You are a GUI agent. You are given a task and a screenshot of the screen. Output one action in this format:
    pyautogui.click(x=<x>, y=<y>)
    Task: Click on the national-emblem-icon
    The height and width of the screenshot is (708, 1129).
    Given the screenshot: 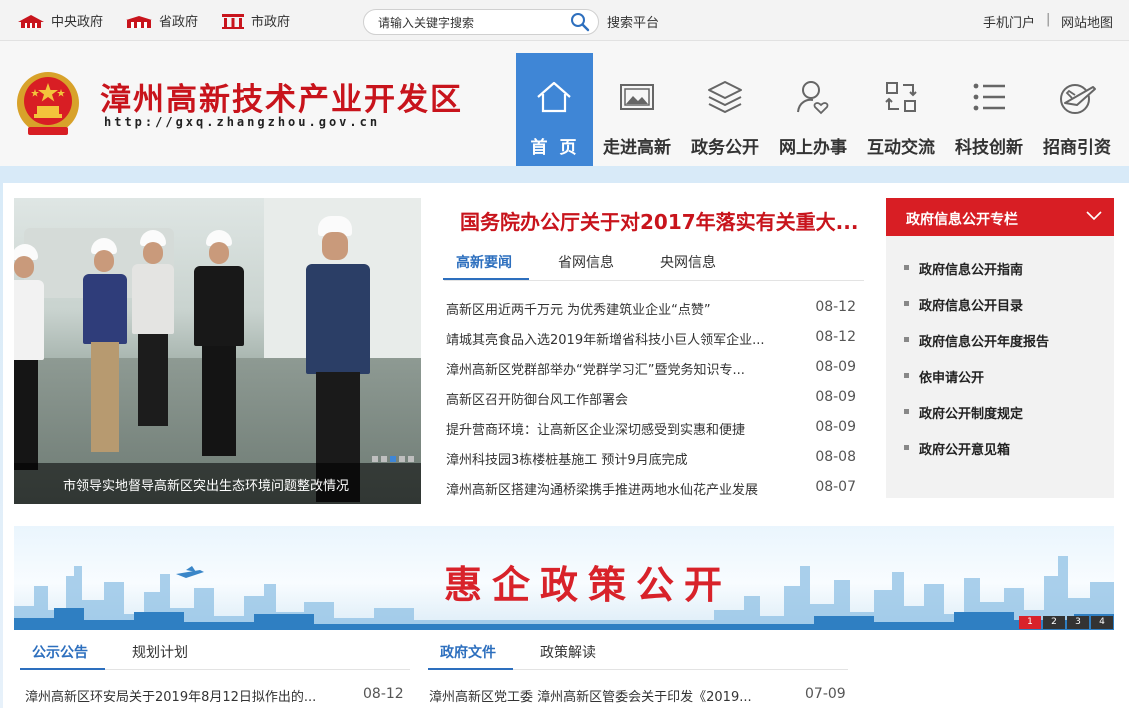 What is the action you would take?
    pyautogui.click(x=48, y=103)
    